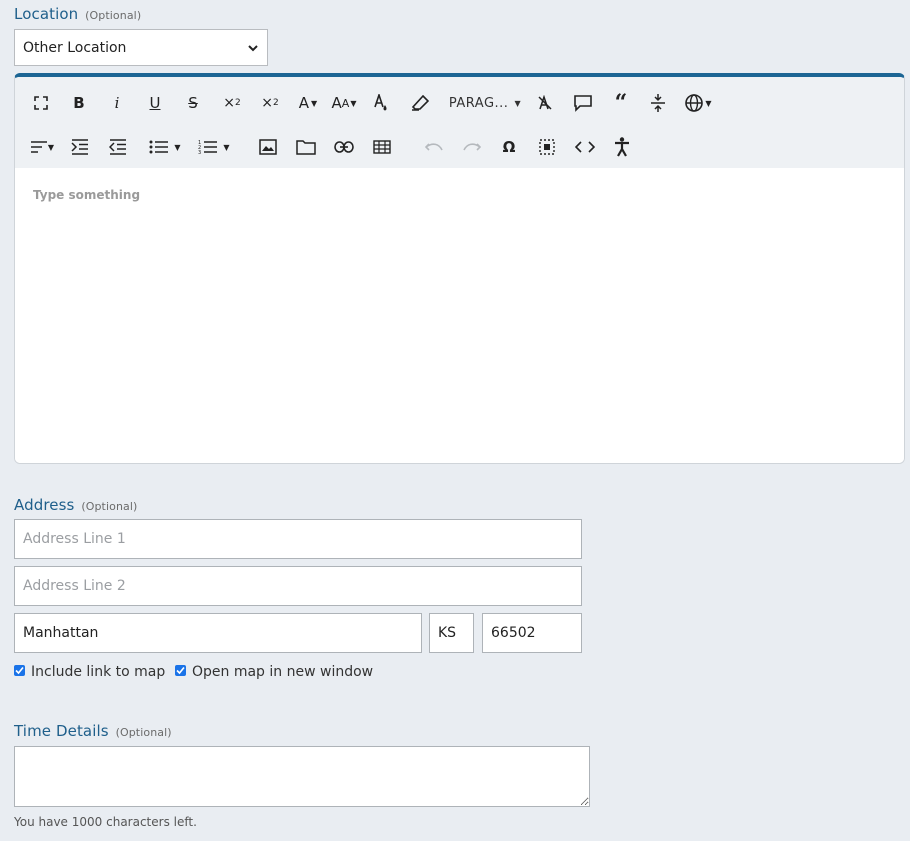 This screenshot has width=910, height=841. I want to click on state-input: KS, so click(451, 633).